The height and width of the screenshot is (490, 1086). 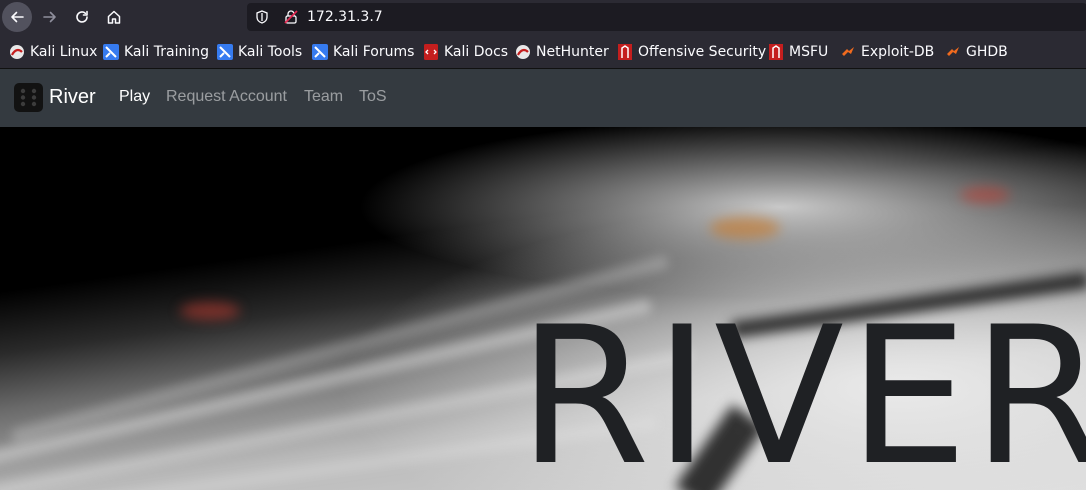 I want to click on browser-toolbar: 172.31.3.7, so click(x=543, y=17).